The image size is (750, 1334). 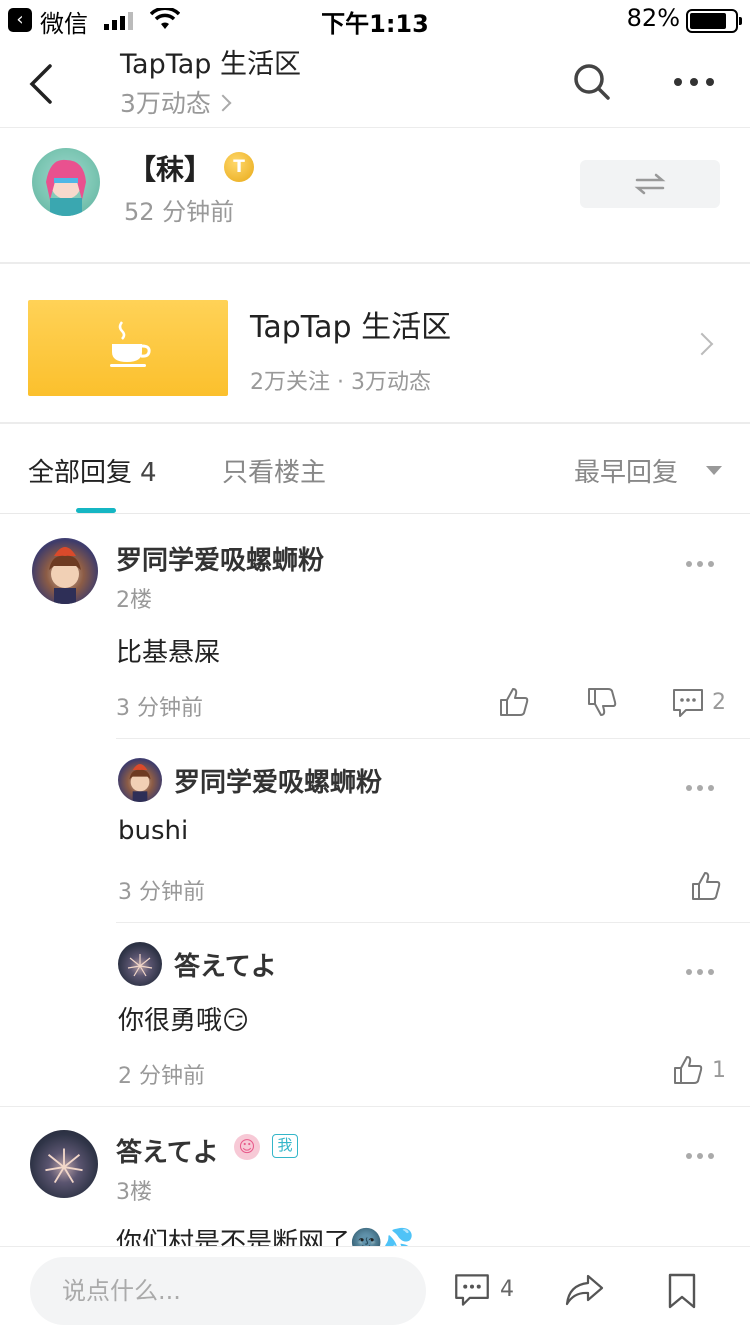 I want to click on like-count: 1, so click(x=719, y=1070).